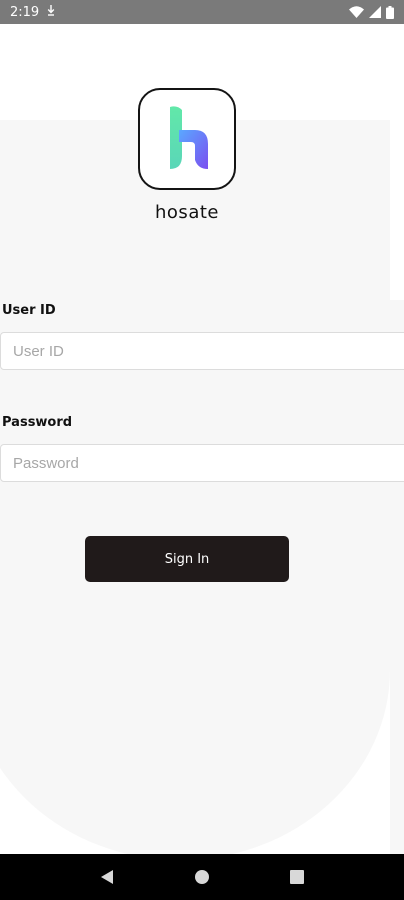 The image size is (404, 900). What do you see at coordinates (25, 12) in the screenshot?
I see `status-time: 2:19` at bounding box center [25, 12].